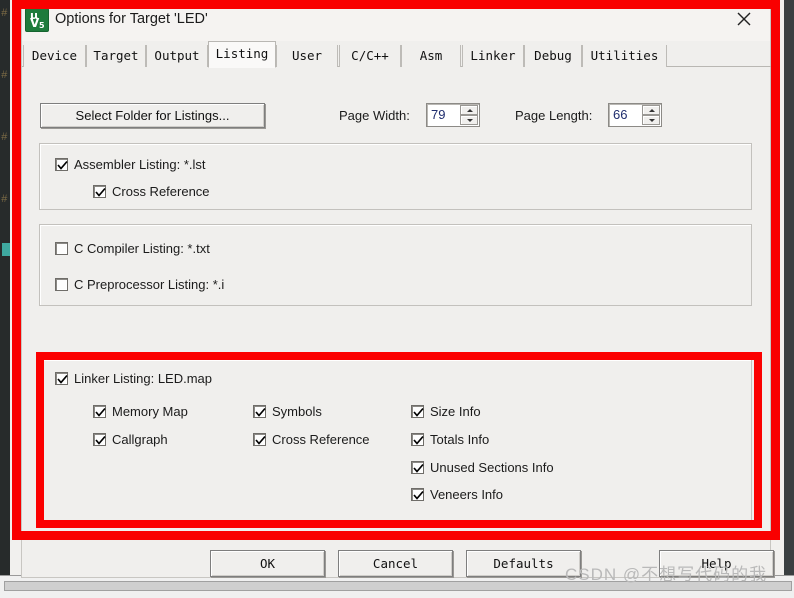 The width and height of the screenshot is (794, 598). I want to click on defaults-button: Defaults, so click(523, 563).